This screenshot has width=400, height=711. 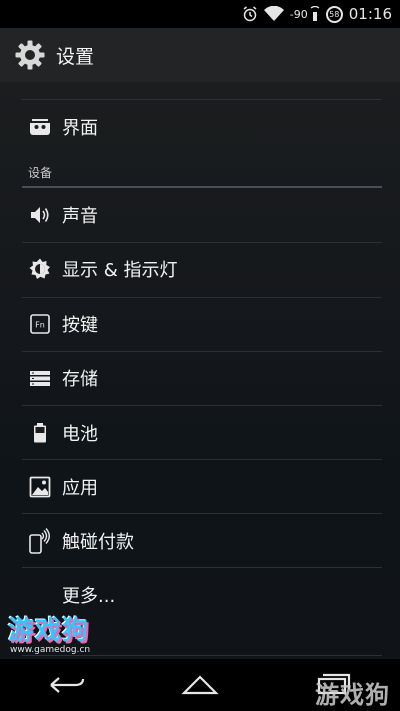 What do you see at coordinates (334, 14) in the screenshot?
I see `battery-indicator: 58` at bounding box center [334, 14].